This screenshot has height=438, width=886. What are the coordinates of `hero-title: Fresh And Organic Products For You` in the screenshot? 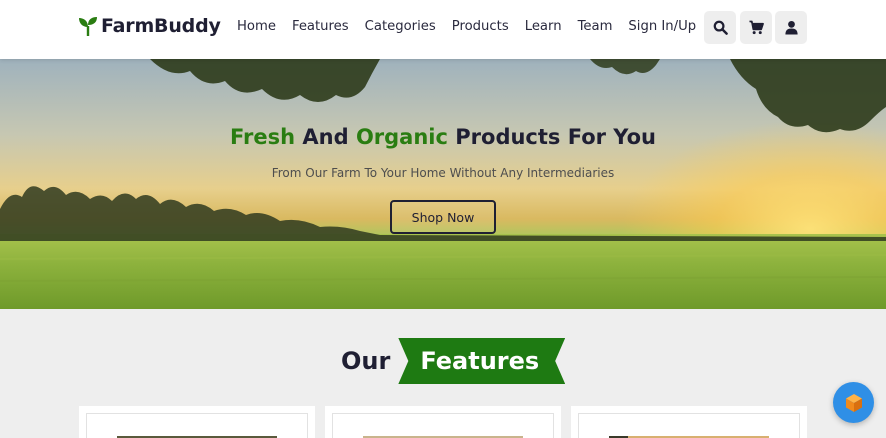 It's located at (443, 137).